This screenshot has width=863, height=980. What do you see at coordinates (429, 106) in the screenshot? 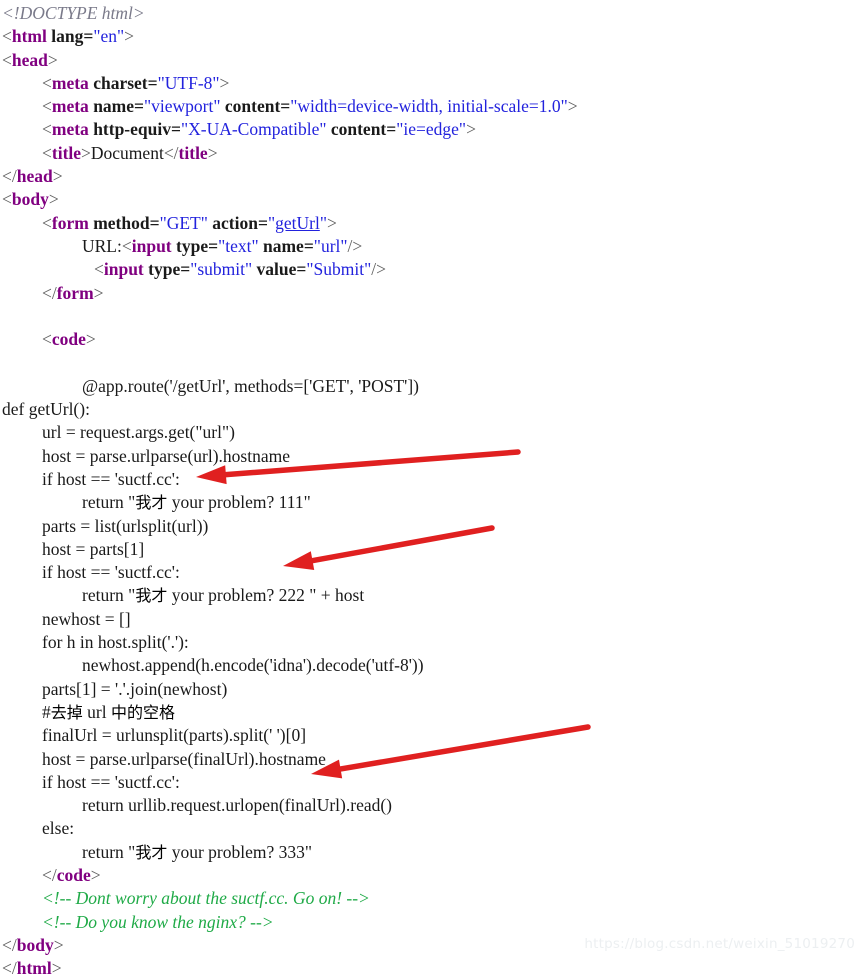
I see `code-token: "width=device-width, initial-scale=1.0"` at bounding box center [429, 106].